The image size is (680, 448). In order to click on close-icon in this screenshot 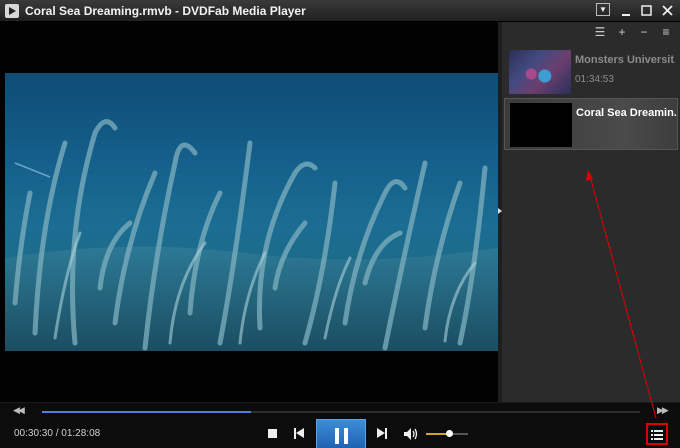, I will do `click(667, 10)`.